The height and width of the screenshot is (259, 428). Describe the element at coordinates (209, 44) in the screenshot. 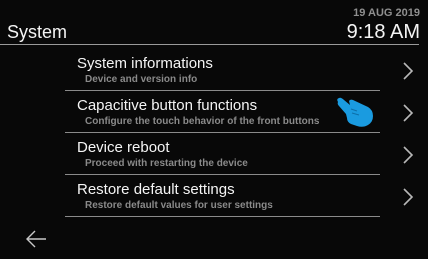

I see `title-divider` at that location.